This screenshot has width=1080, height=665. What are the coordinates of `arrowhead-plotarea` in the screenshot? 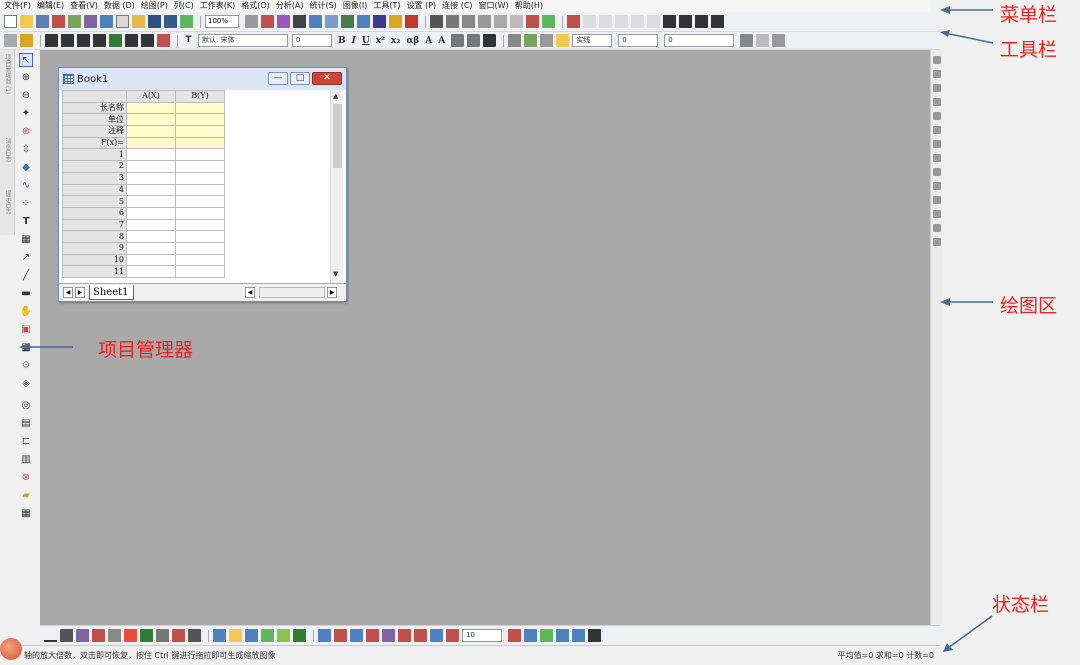 It's located at (945, 302).